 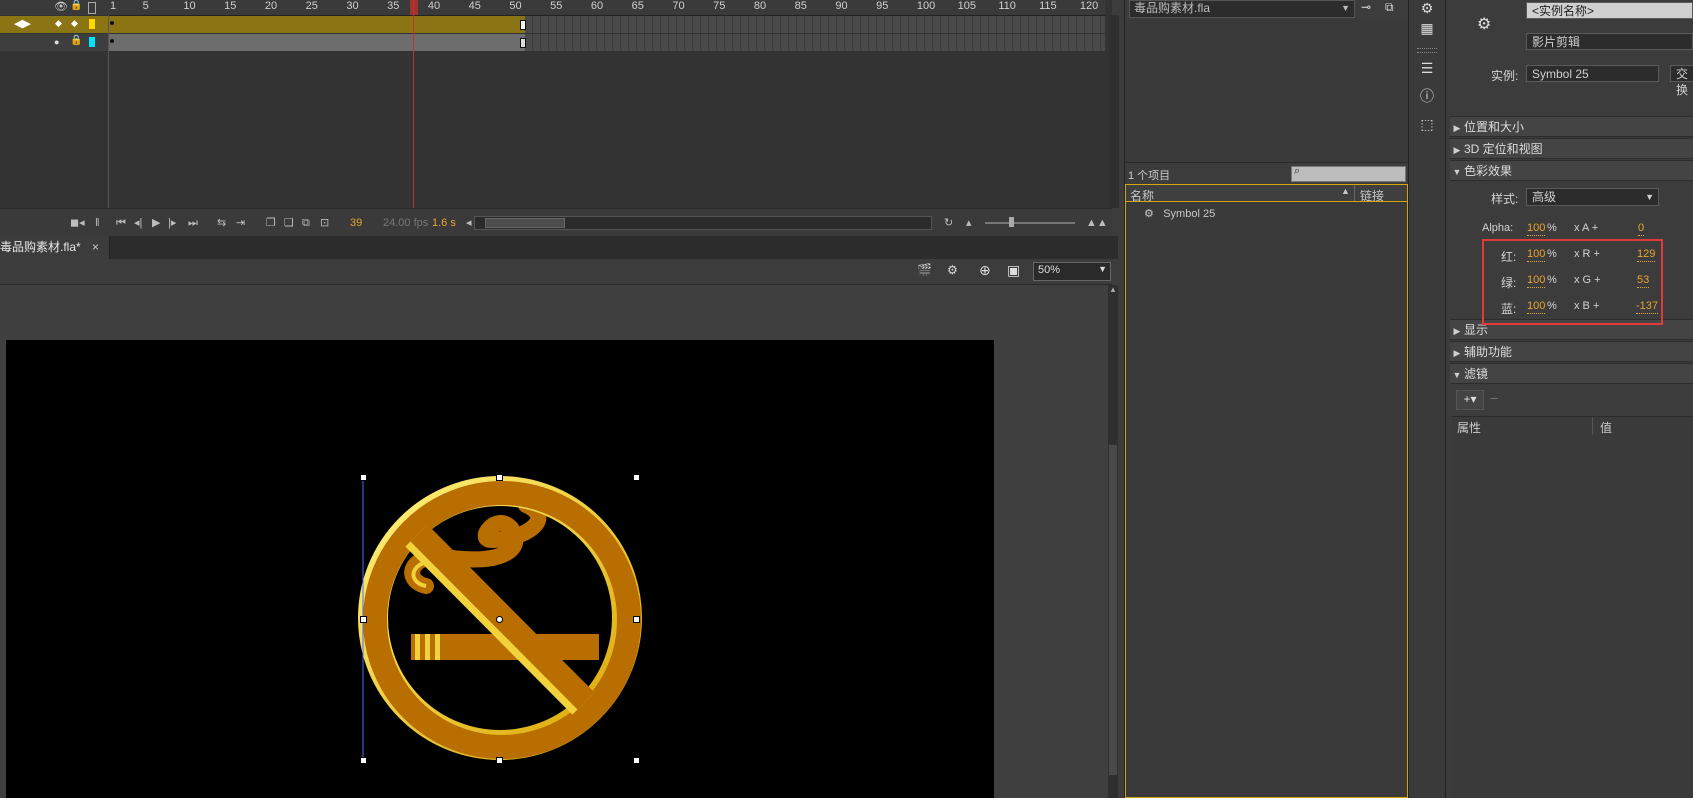 I want to click on pin-icon: ⊸, so click(x=1366, y=7).